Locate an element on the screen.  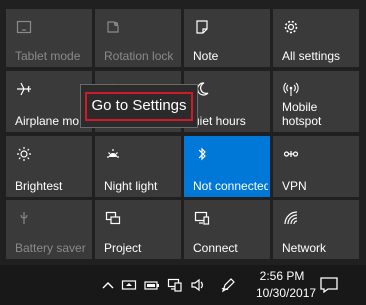
tile-label: Note is located at coordinates (206, 56).